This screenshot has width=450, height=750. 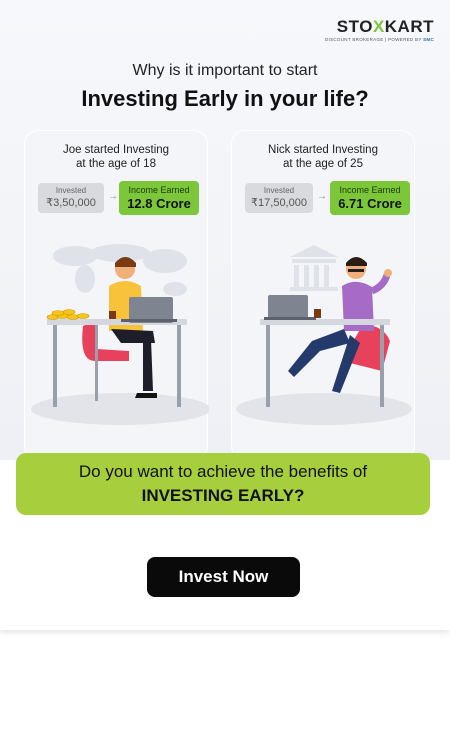 I want to click on logo-tagline-brand: SMC, so click(x=428, y=39).